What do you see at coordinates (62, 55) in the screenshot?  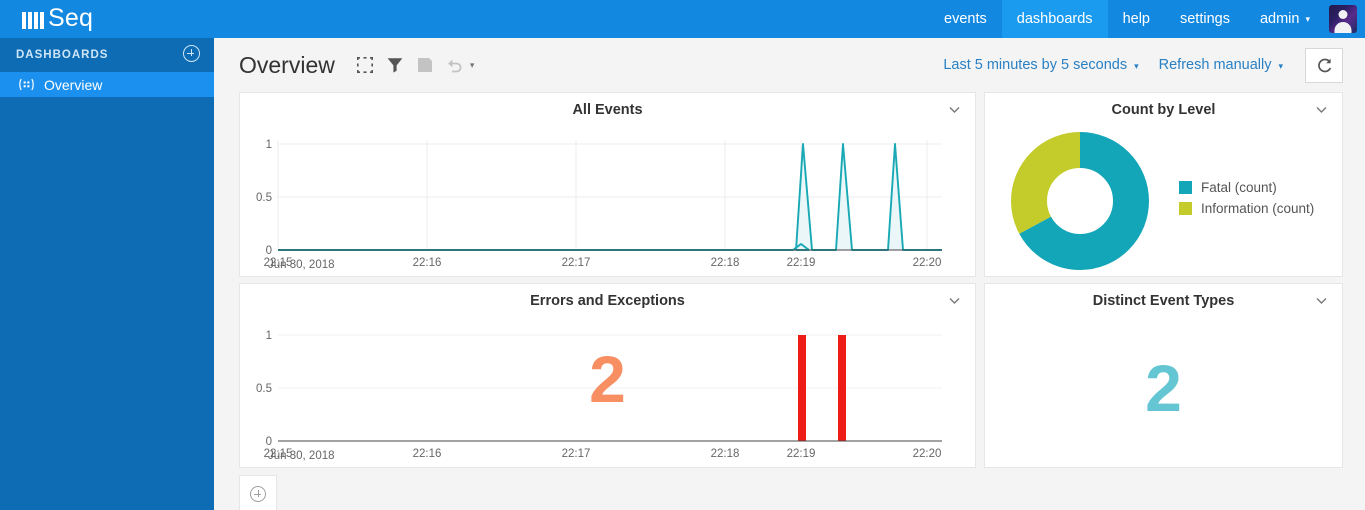 I see `sidebar-section-label: DASHBOARDS` at bounding box center [62, 55].